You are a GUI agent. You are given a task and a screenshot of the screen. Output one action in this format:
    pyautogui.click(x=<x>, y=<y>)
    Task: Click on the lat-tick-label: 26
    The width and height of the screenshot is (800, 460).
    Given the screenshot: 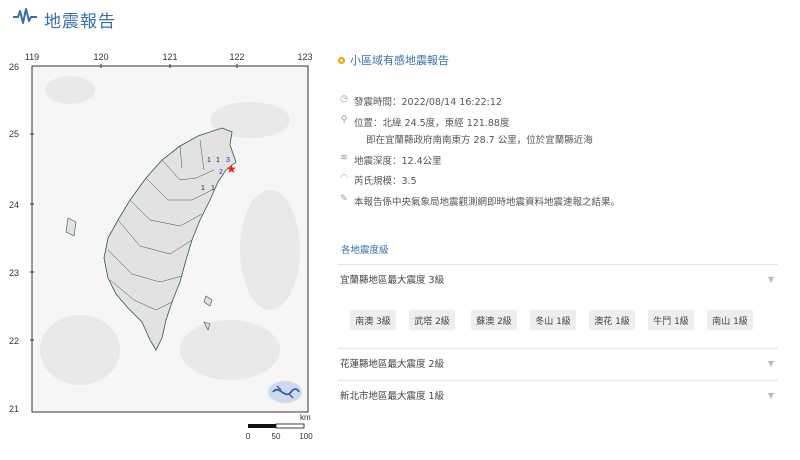 What is the action you would take?
    pyautogui.click(x=14, y=67)
    